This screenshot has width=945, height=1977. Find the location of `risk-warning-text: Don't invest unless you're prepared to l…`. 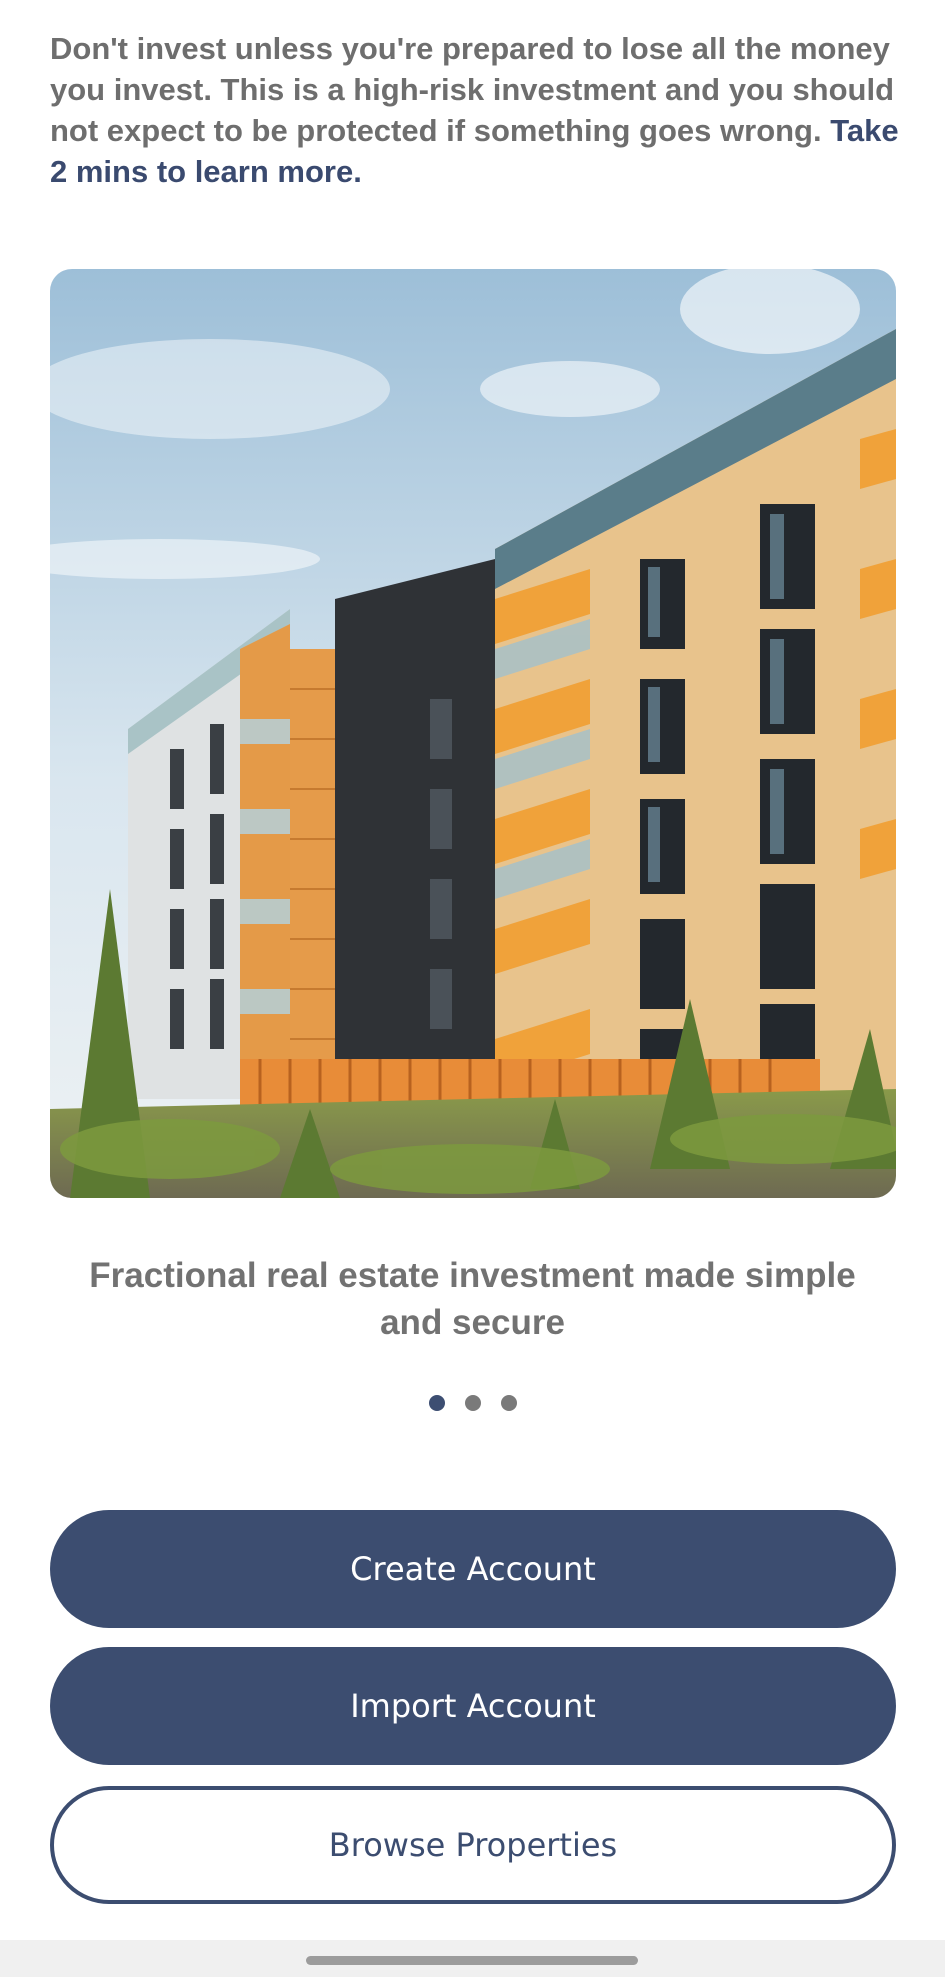

risk-warning-text: Don't invest unless you're prepared to l… is located at coordinates (472, 89).